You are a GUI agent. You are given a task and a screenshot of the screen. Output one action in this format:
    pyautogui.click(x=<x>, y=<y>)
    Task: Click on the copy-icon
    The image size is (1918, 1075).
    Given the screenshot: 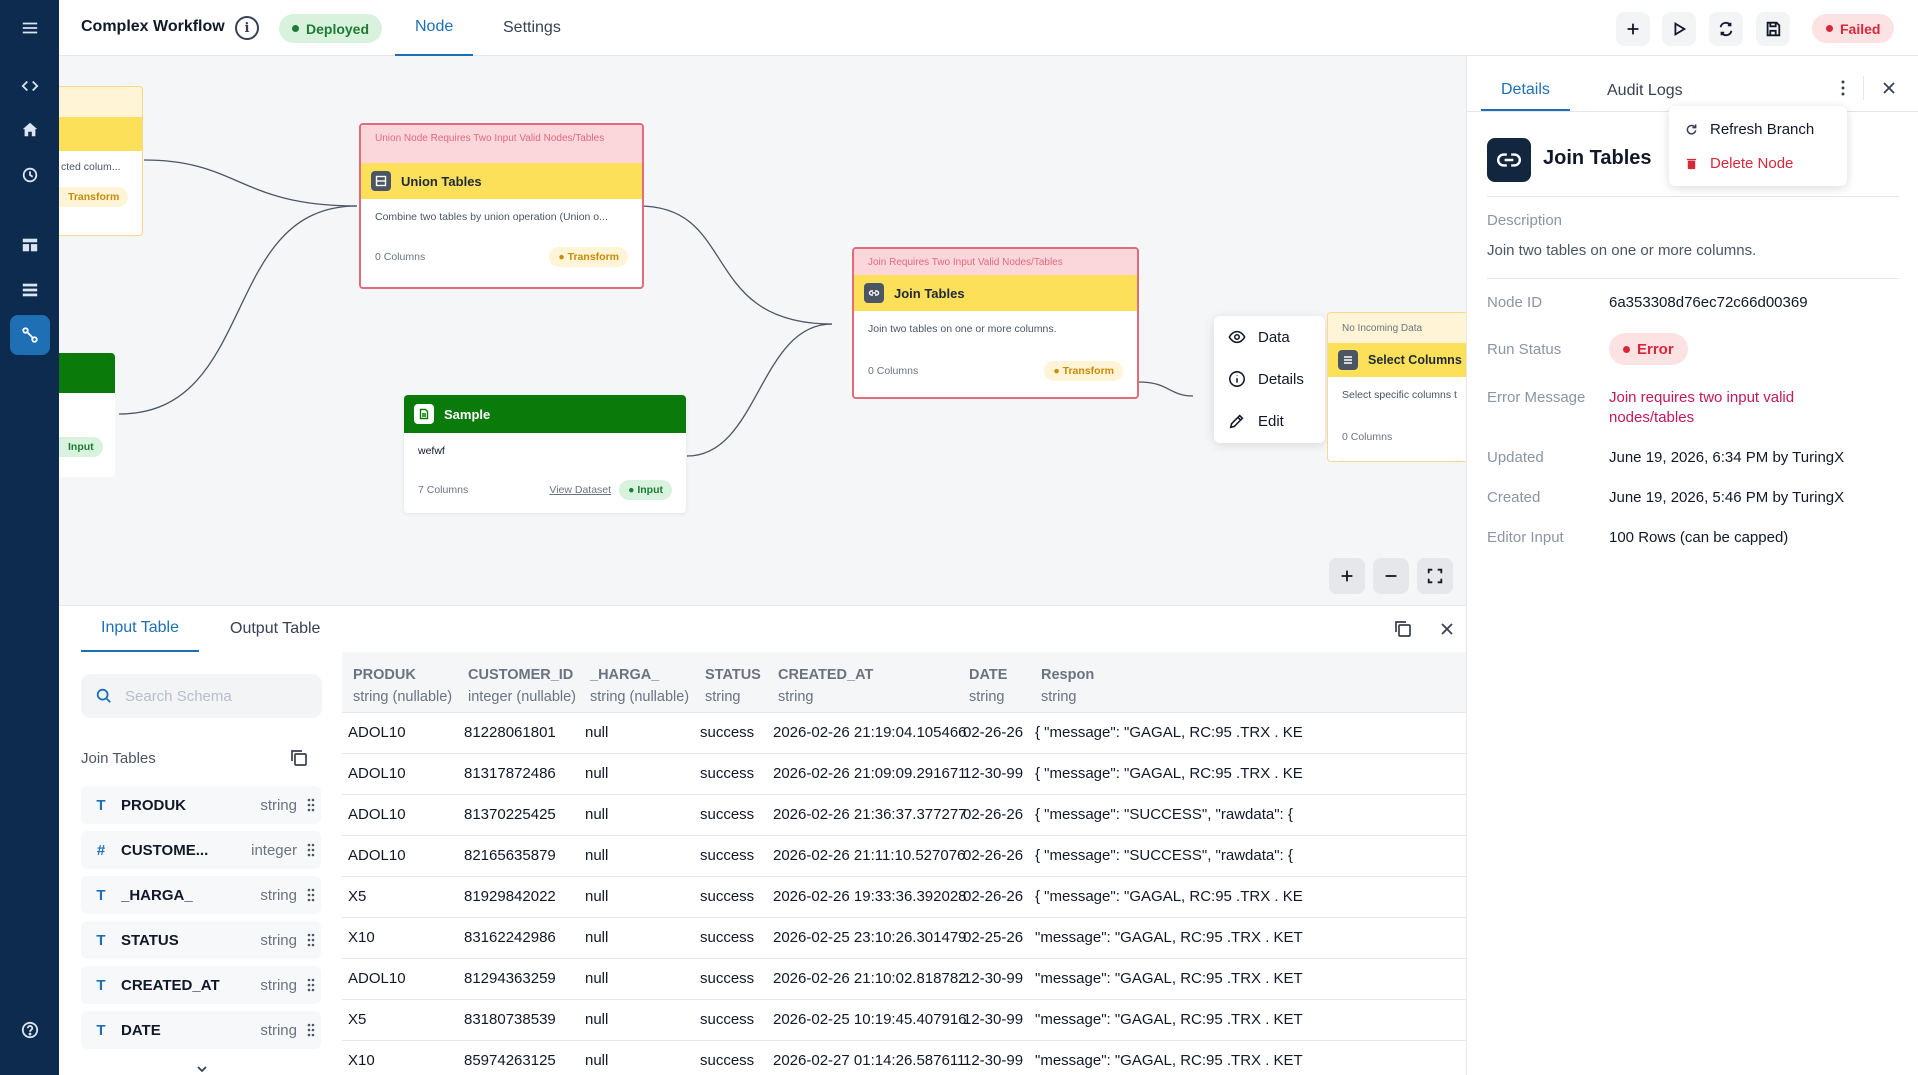 What is the action you would take?
    pyautogui.click(x=1403, y=629)
    